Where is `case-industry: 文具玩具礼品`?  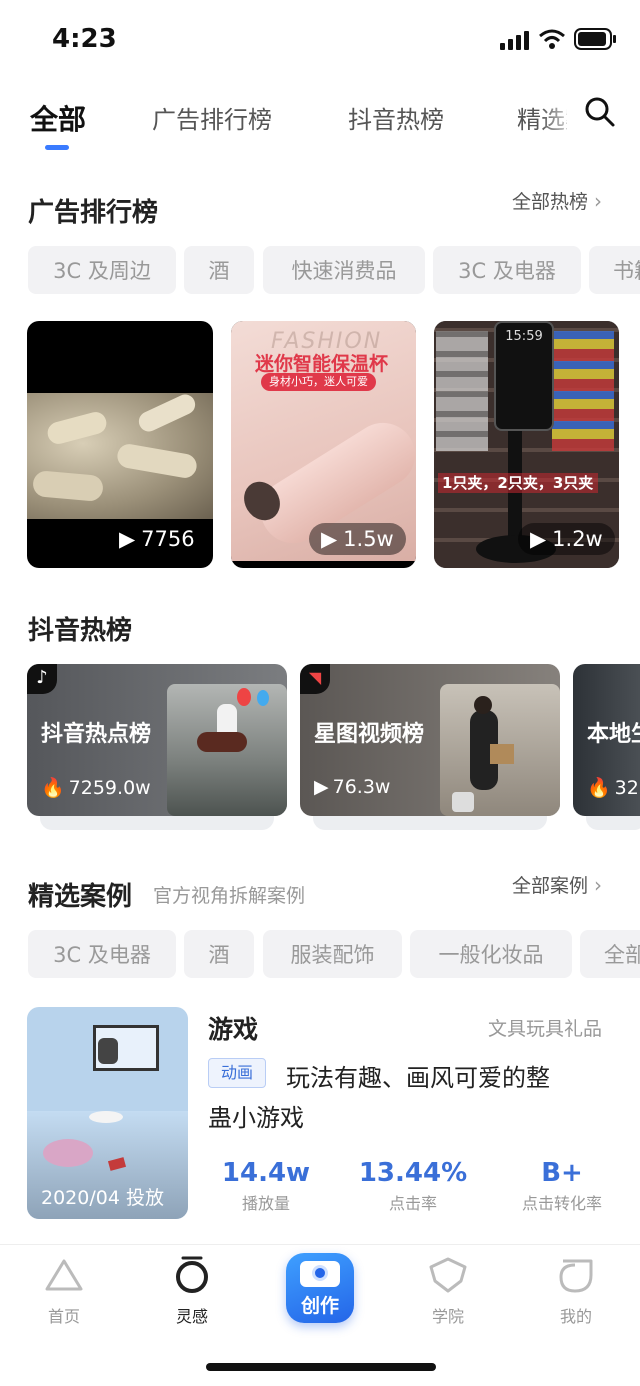 case-industry: 文具玩具礼品 is located at coordinates (545, 1029).